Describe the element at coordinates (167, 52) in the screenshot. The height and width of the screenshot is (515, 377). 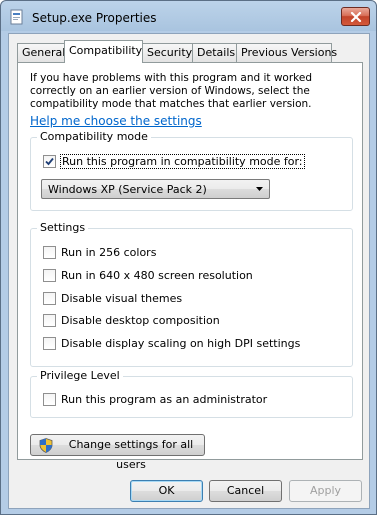
I see `tab-security: Security` at that location.